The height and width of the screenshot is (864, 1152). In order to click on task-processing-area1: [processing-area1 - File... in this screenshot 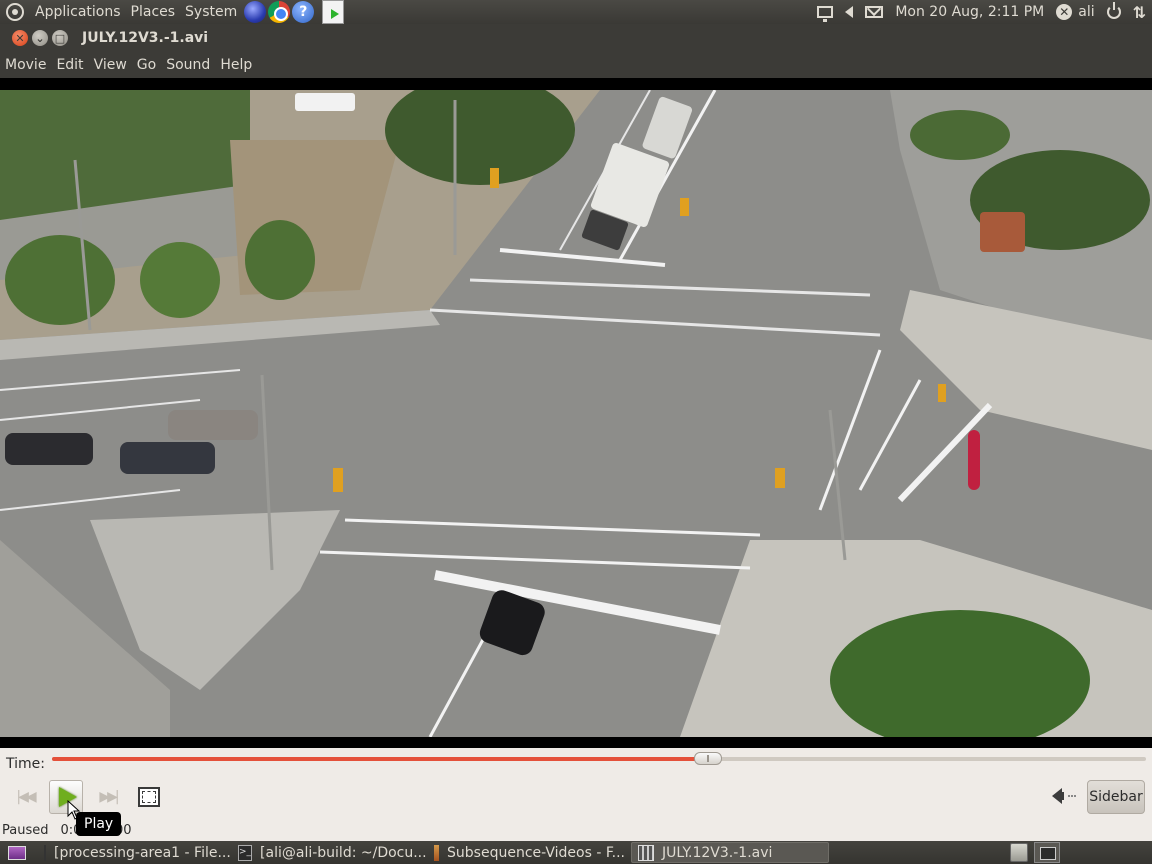, I will do `click(135, 852)`.